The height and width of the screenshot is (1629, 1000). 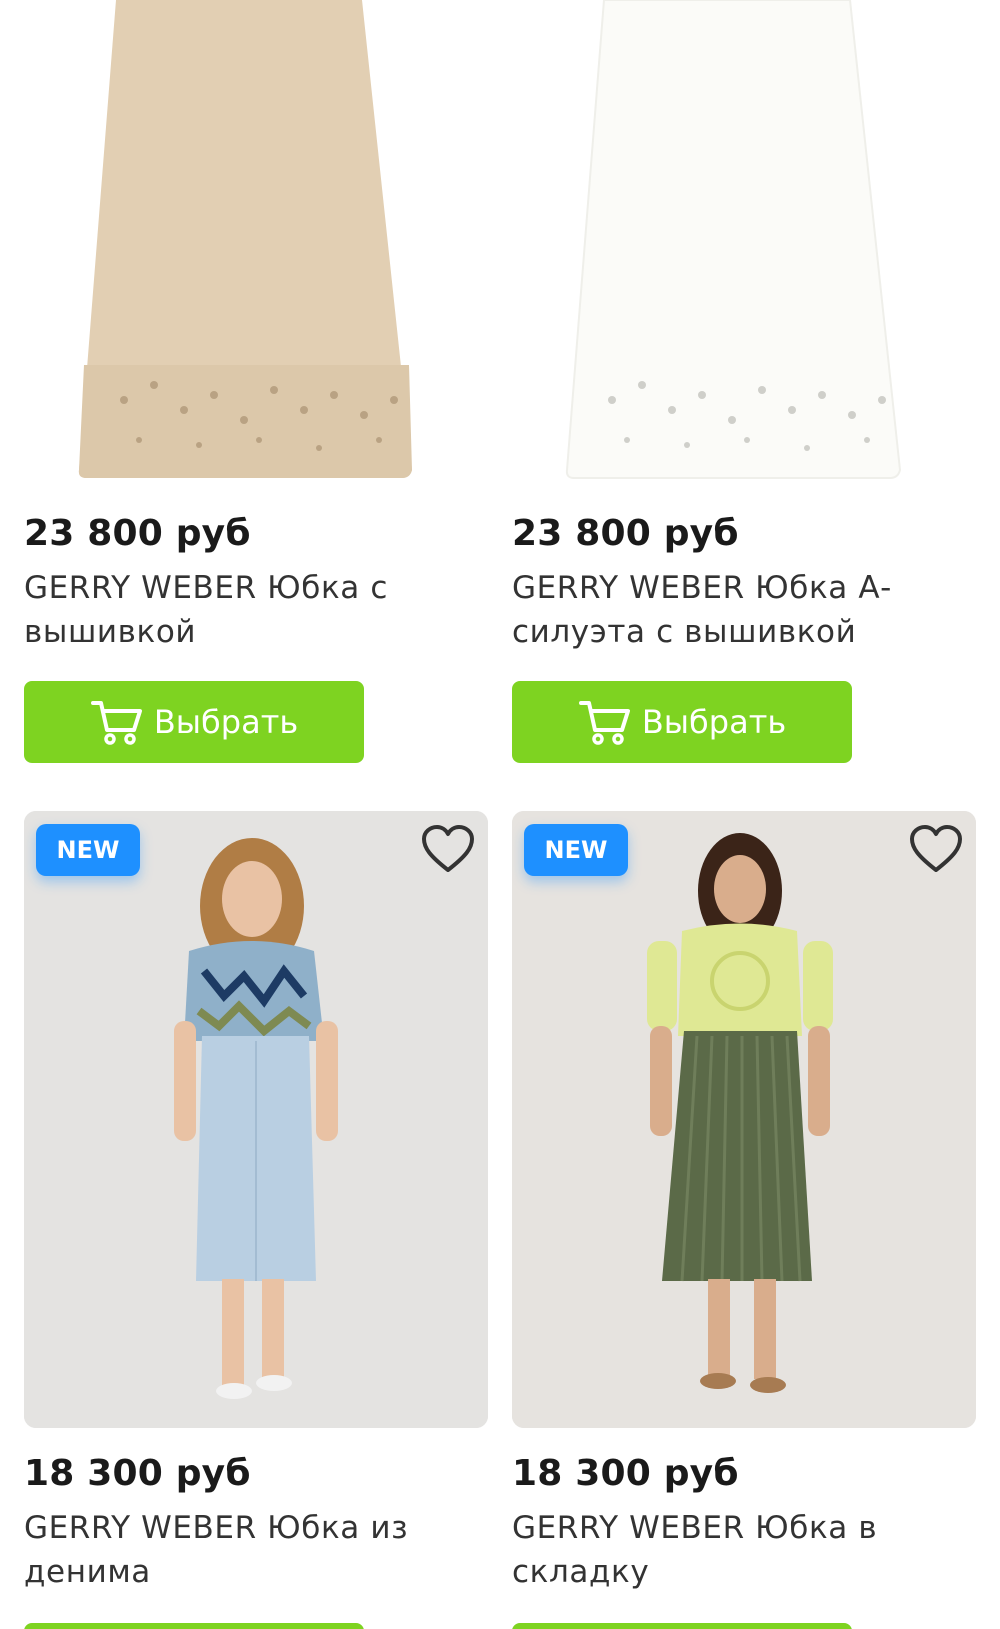 What do you see at coordinates (732, 610) in the screenshot?
I see `product-title: GERRY WEBER Юбка А-силуэта с вышивкой` at bounding box center [732, 610].